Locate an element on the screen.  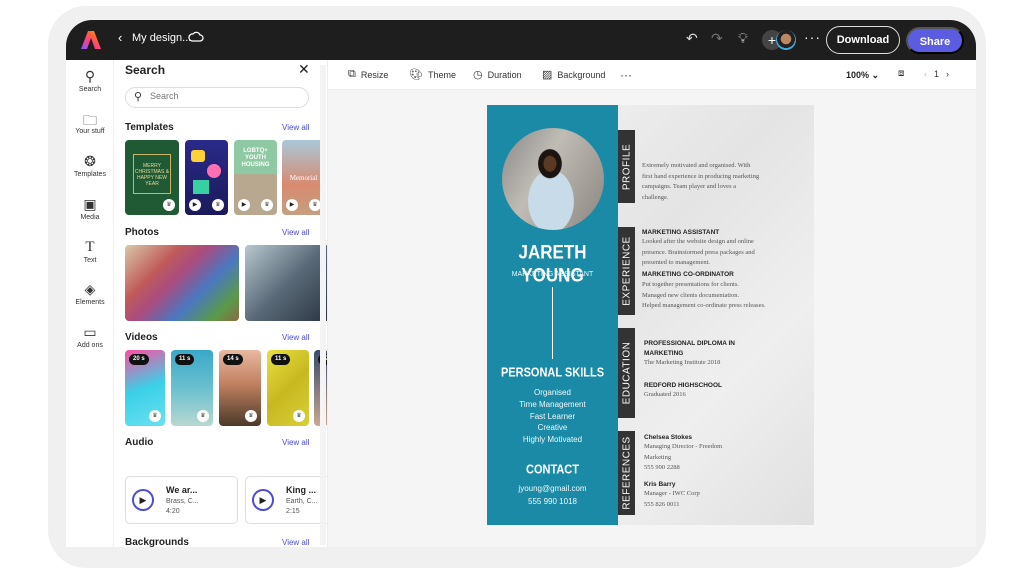
next-page-icon: › is located at coordinates (951, 74).